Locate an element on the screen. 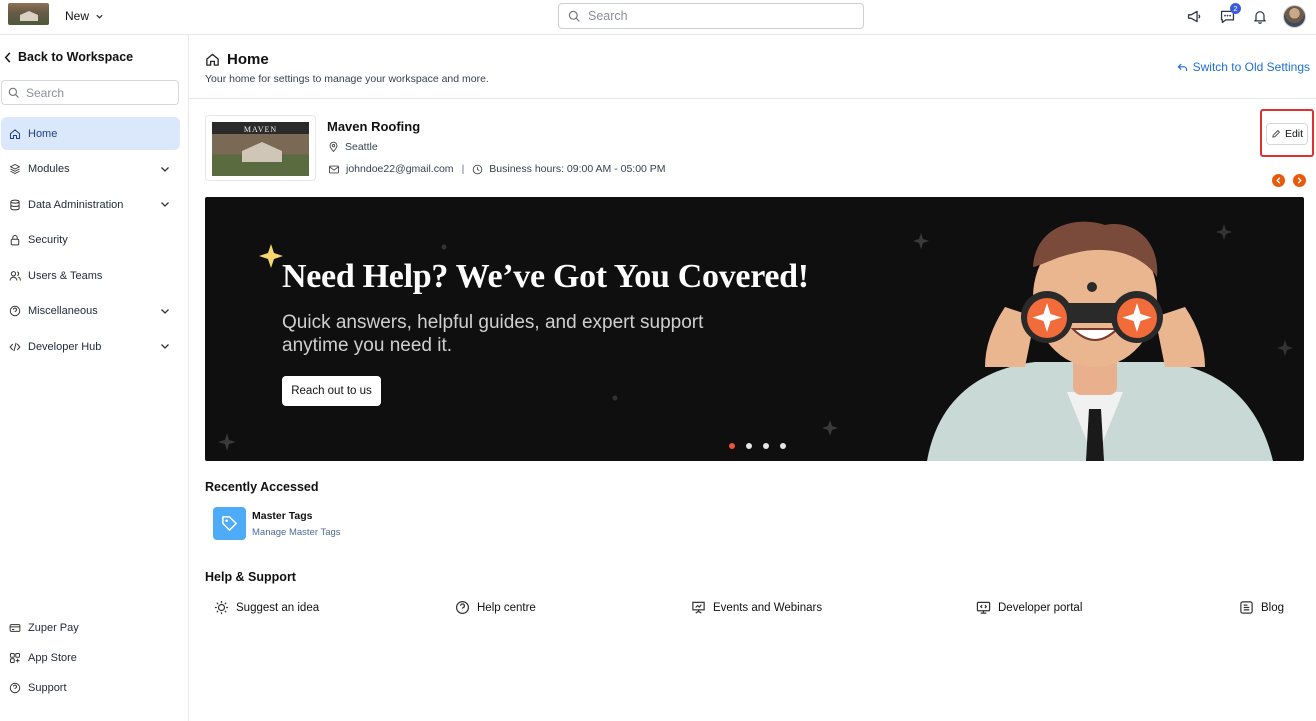 This screenshot has width=1316, height=721. help-link-developer-portal: Developer portal is located at coordinates (1029, 607).